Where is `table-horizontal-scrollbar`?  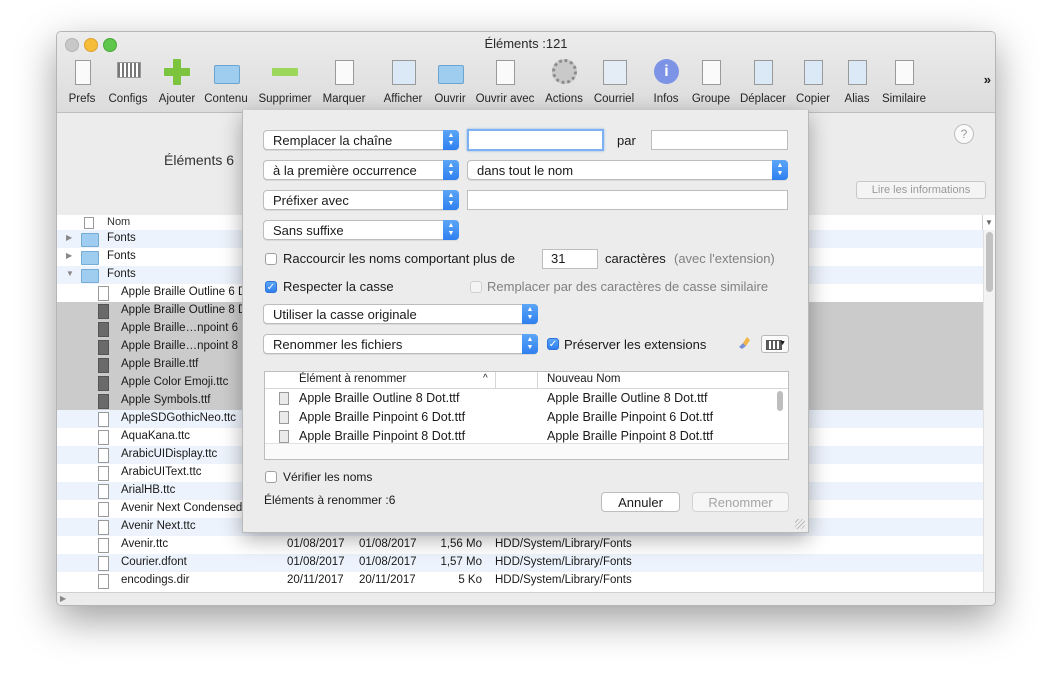 table-horizontal-scrollbar is located at coordinates (526, 451).